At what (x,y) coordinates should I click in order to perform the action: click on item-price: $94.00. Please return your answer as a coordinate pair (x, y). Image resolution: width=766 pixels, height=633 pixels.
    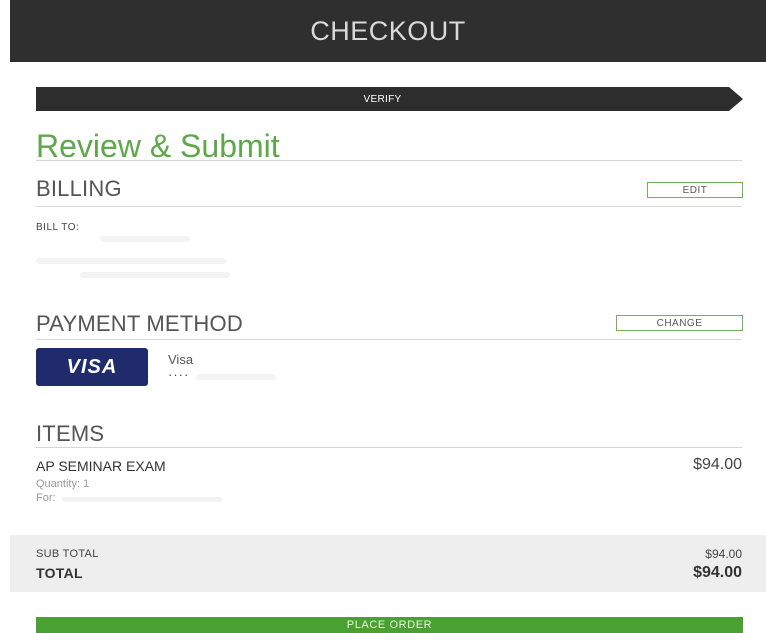
    Looking at the image, I should click on (717, 464).